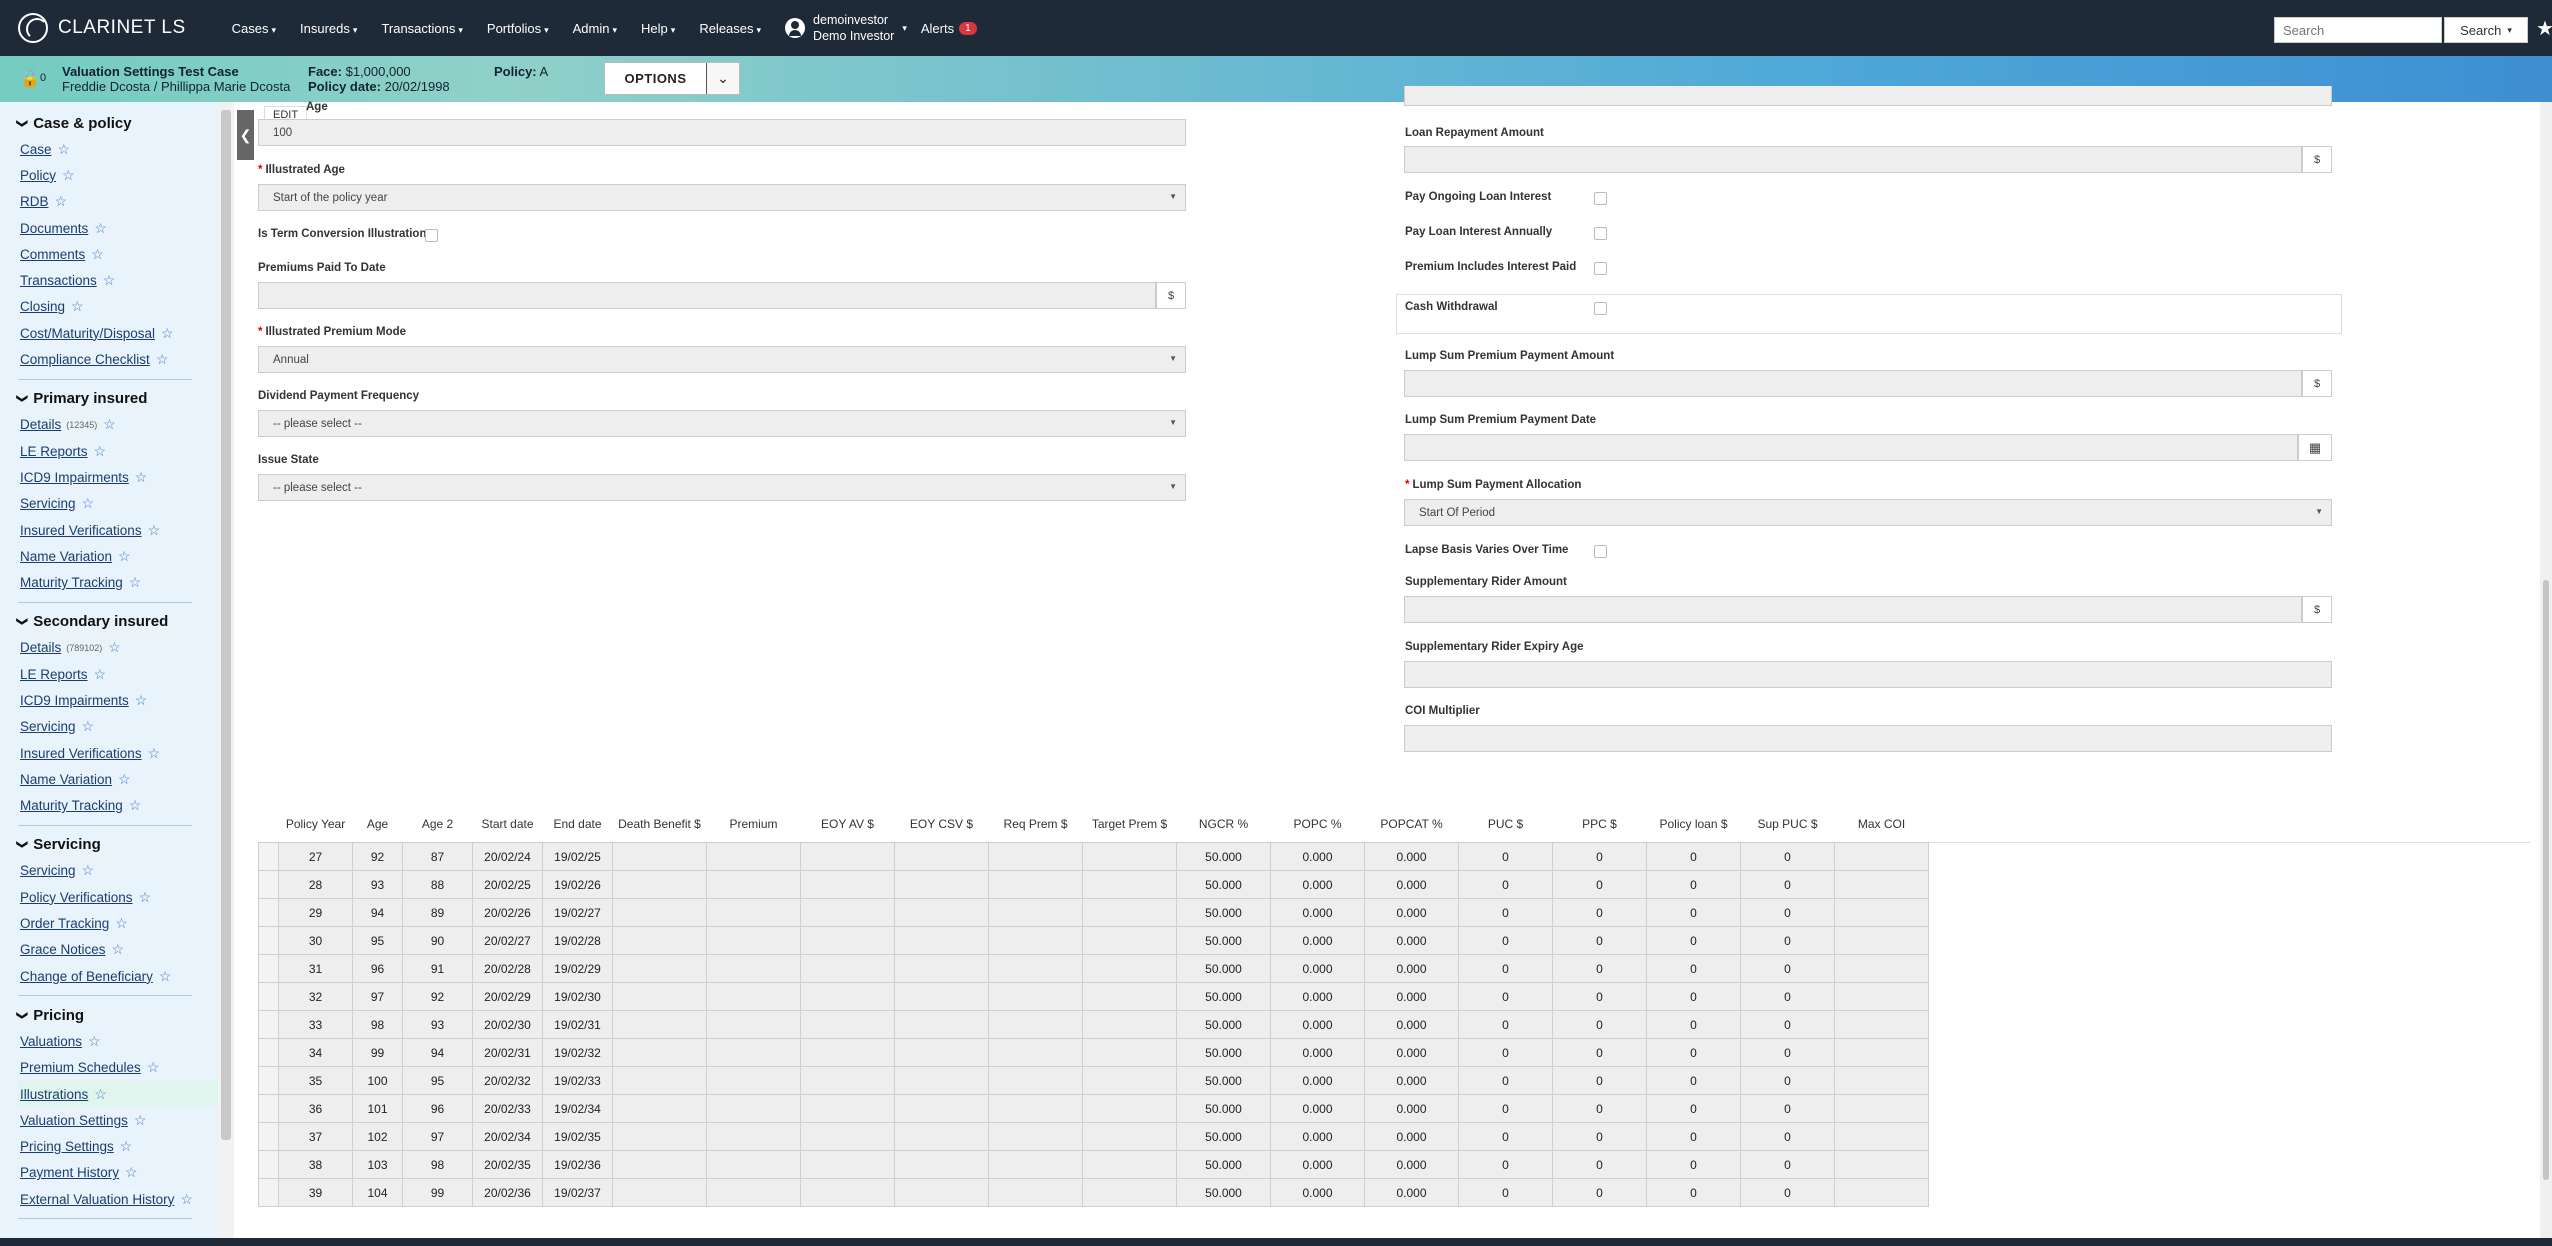  Describe the element at coordinates (2315, 447) in the screenshot. I see `calendar-icon: ▦` at that location.